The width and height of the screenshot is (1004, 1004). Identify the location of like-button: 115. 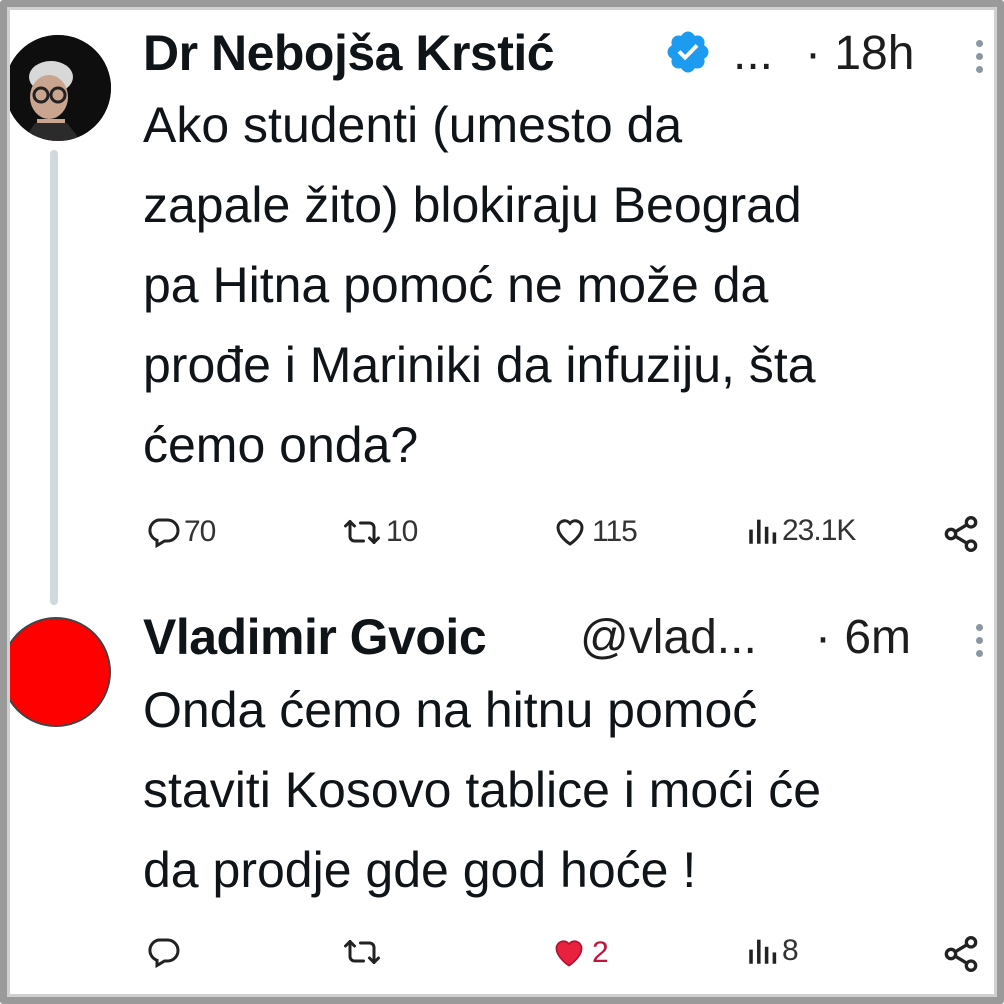
(594, 532).